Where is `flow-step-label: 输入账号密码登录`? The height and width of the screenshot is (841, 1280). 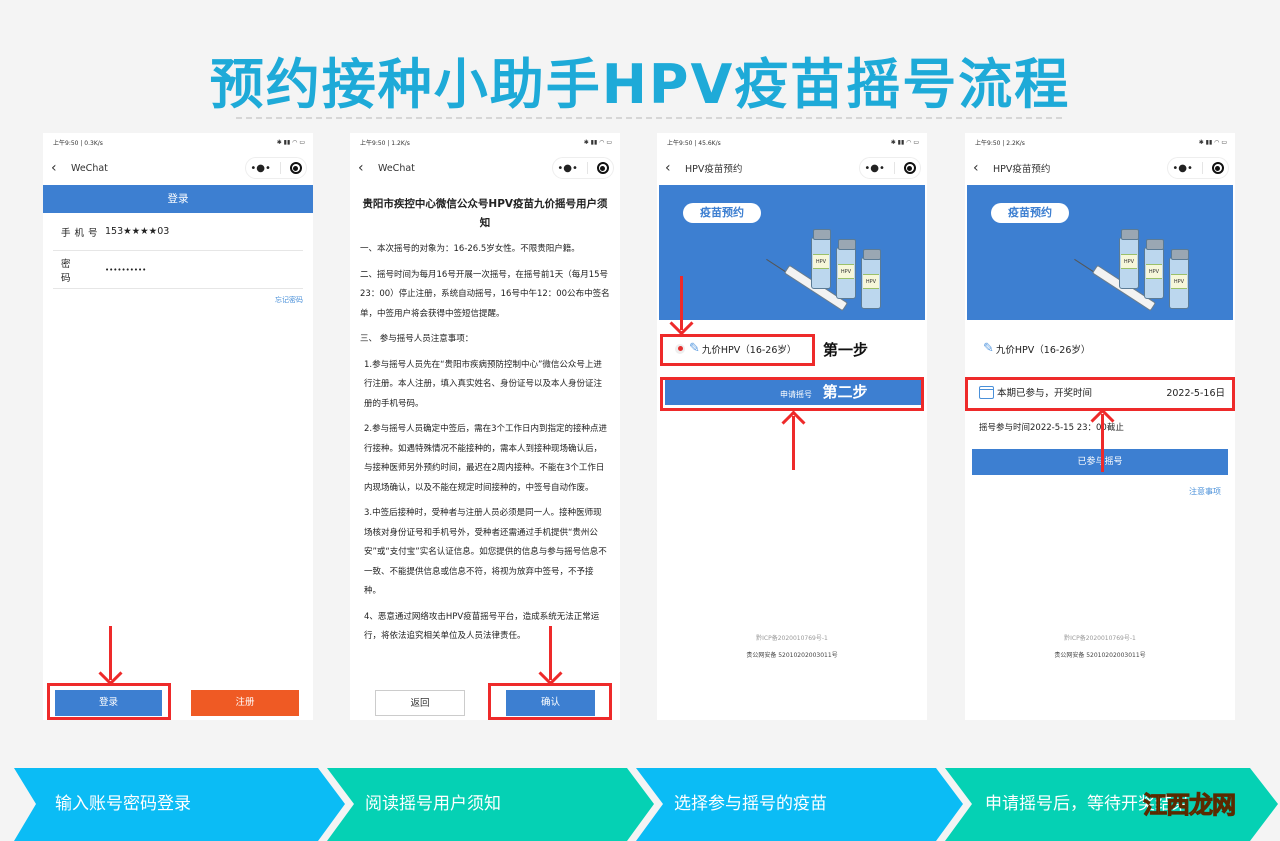
flow-step-label: 输入账号密码登录 is located at coordinates (123, 804).